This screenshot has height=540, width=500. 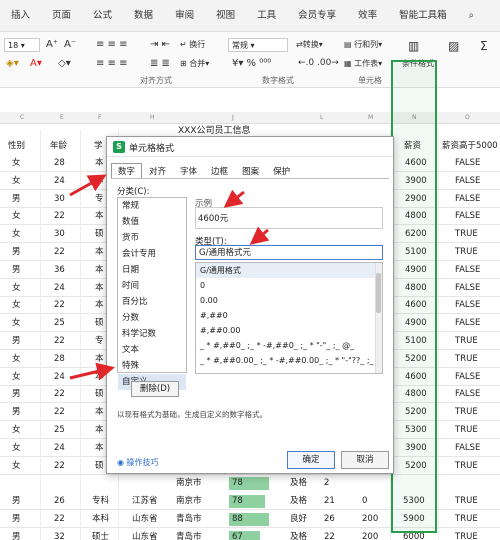 I want to click on header-gender: 性别, so click(x=16, y=146).